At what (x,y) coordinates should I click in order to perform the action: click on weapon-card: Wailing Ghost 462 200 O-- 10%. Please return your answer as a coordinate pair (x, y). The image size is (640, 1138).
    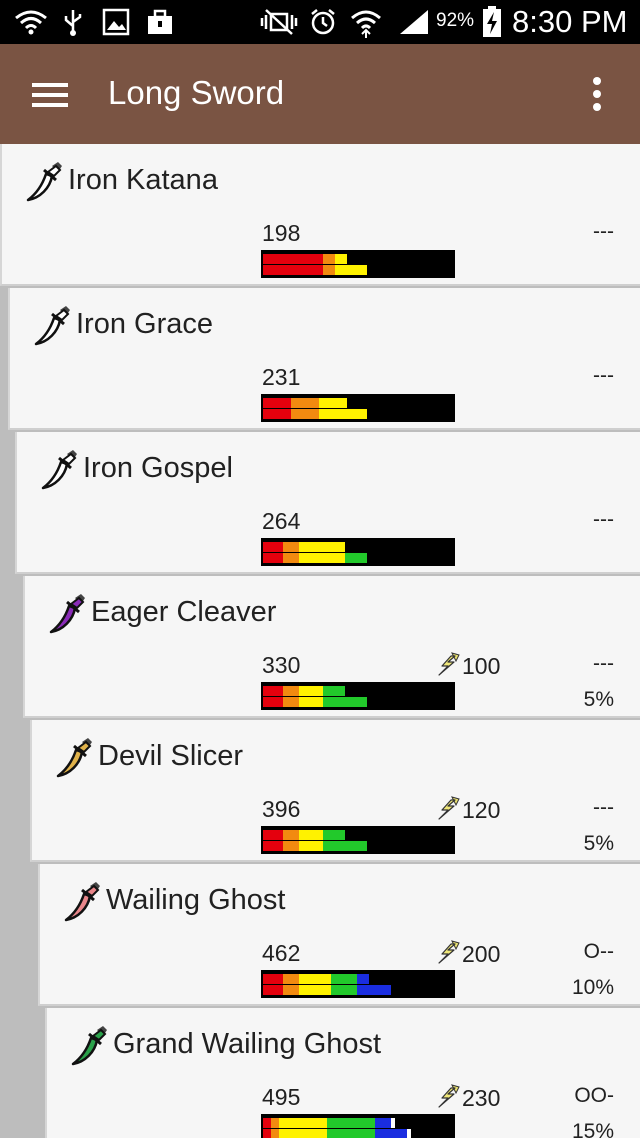
    Looking at the image, I should click on (339, 935).